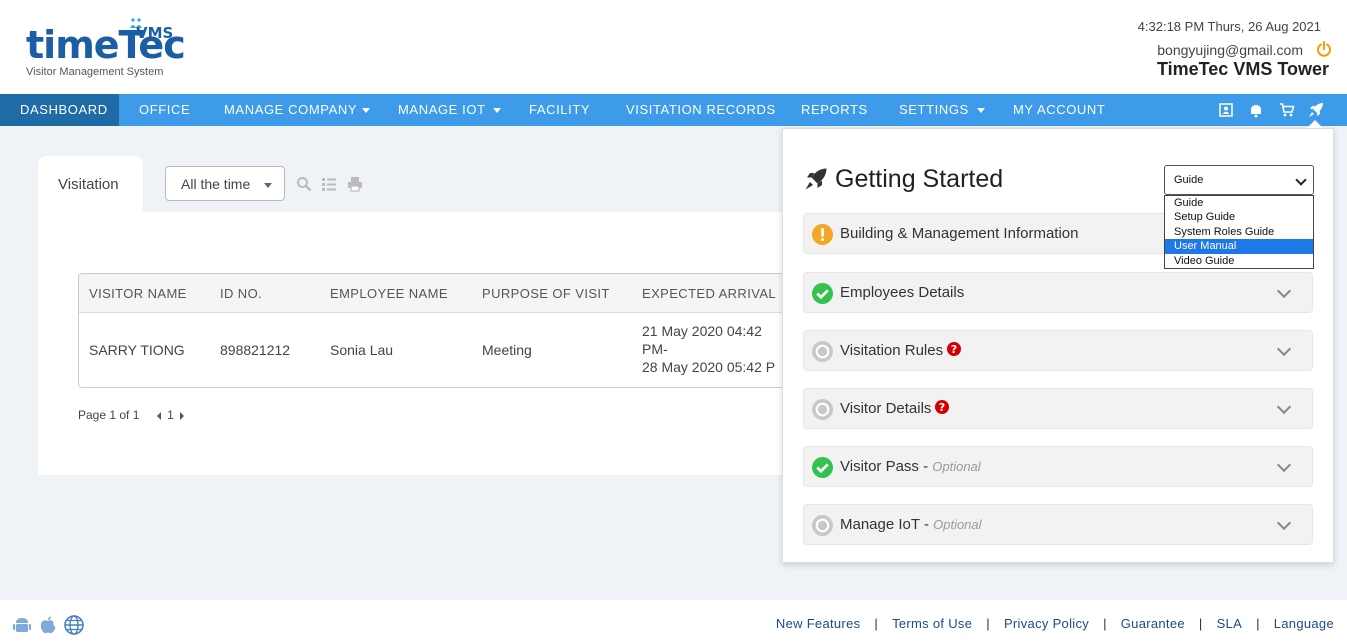 The height and width of the screenshot is (644, 1347). Describe the element at coordinates (90, 184) in the screenshot. I see `tab-visitation: Visitation` at that location.